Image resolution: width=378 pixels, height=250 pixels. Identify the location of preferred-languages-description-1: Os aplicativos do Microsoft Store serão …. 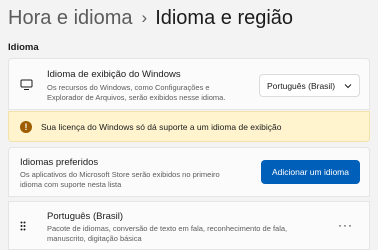
(120, 174).